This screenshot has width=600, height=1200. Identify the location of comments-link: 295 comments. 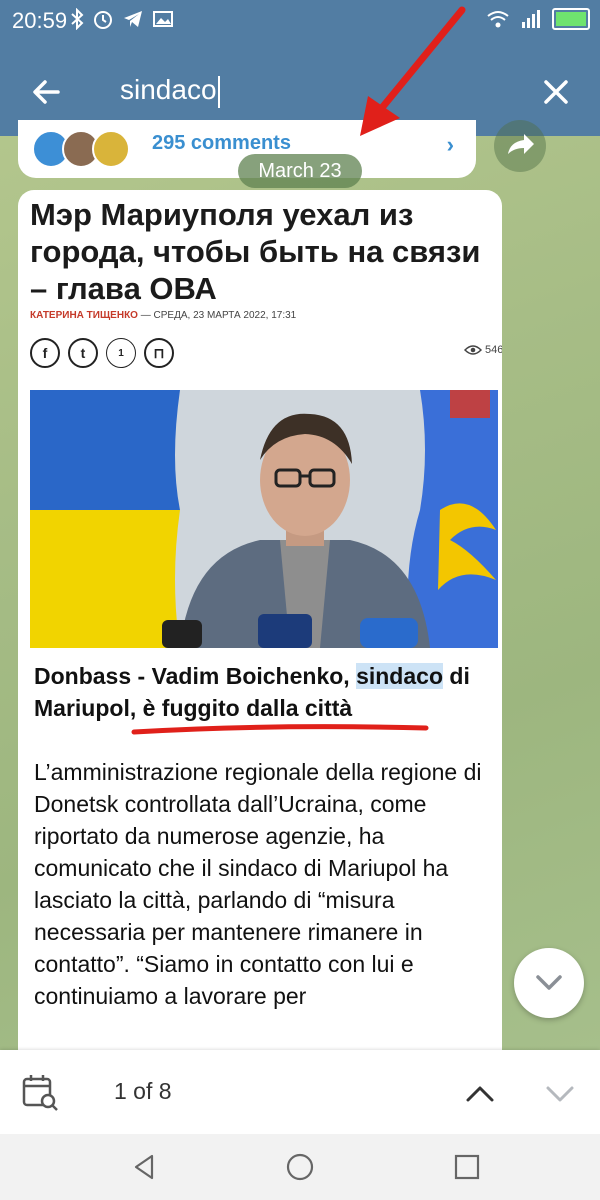
(221, 143).